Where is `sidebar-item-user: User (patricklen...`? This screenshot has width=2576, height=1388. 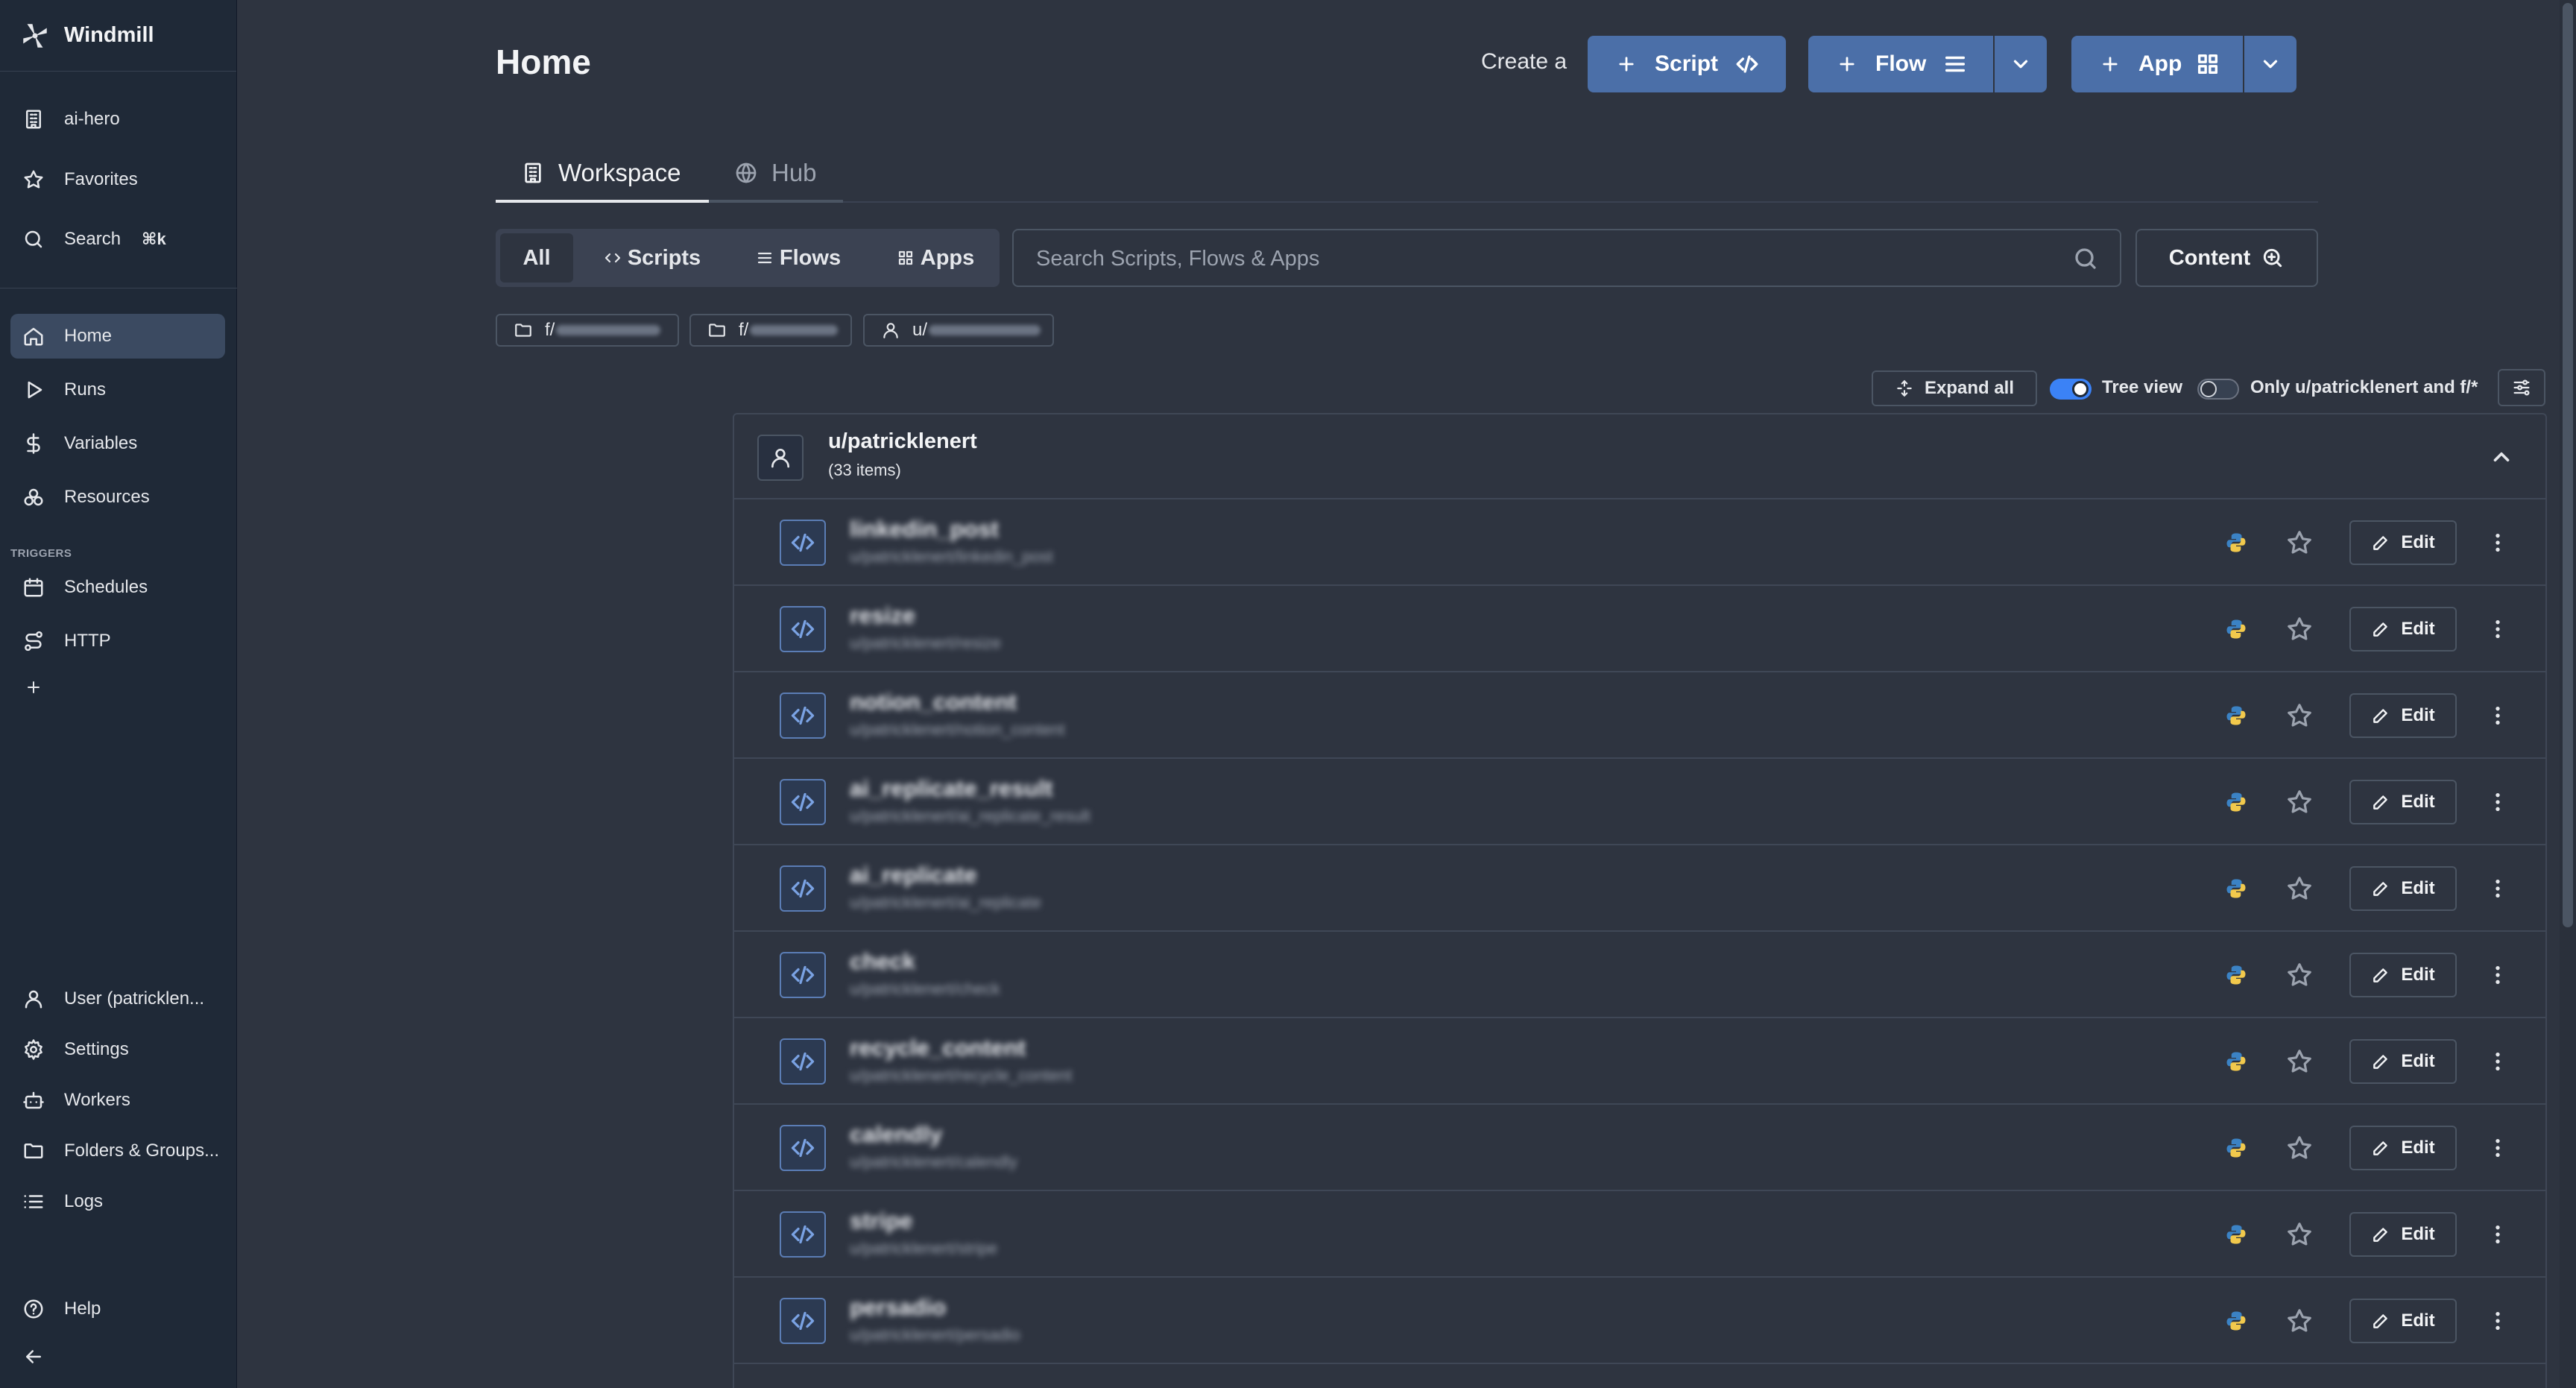 sidebar-item-user: User (patricklen... is located at coordinates (118, 999).